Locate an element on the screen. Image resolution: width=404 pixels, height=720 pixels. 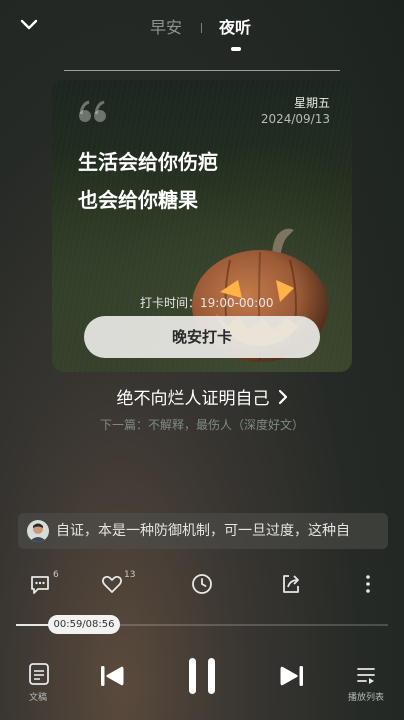
comment-count: 6 is located at coordinates (56, 575).